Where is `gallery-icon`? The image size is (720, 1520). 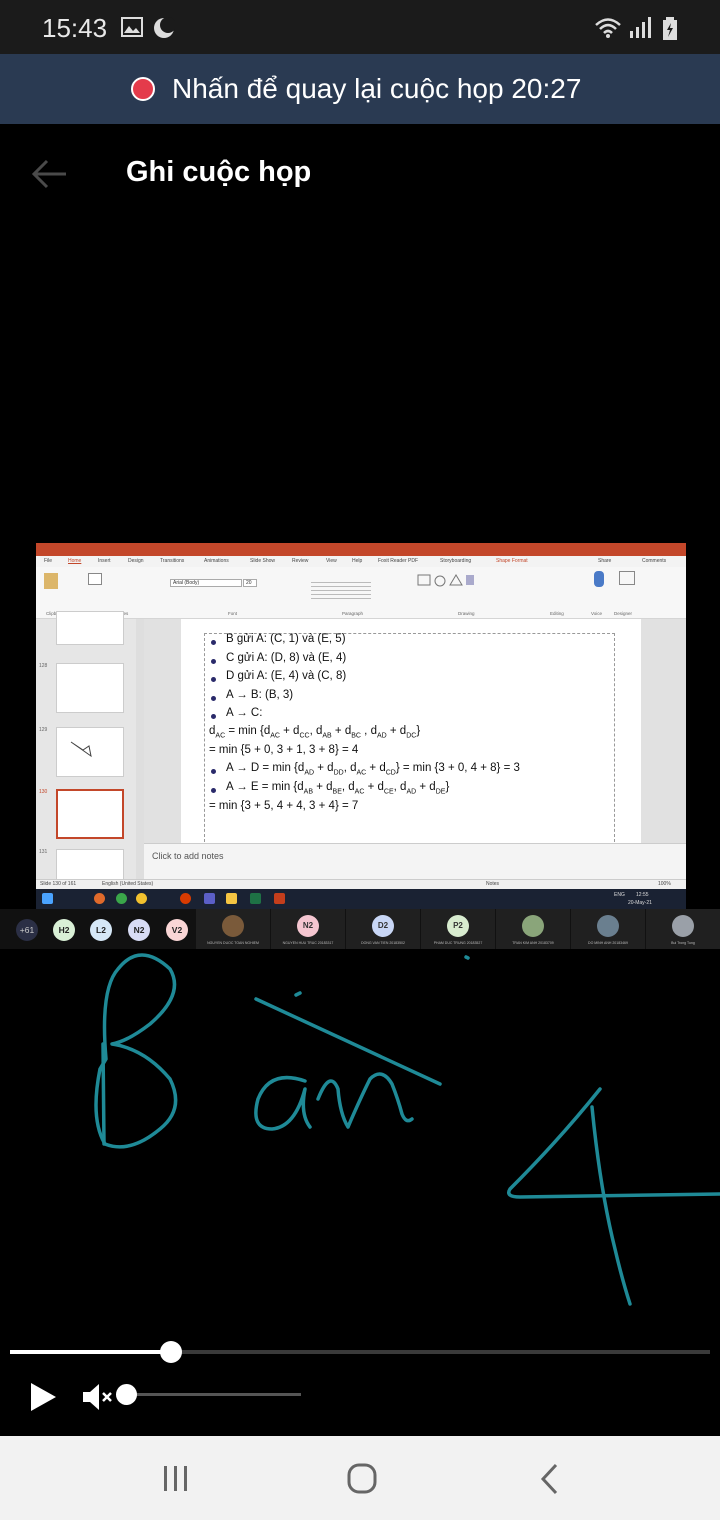
gallery-icon is located at coordinates (132, 29).